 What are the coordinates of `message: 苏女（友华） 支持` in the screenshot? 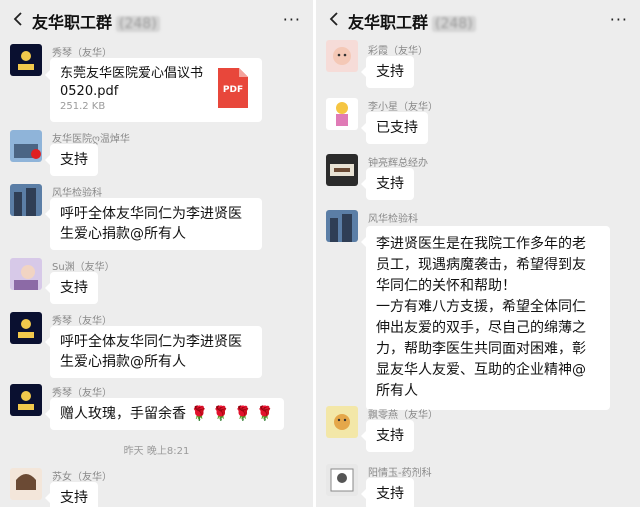 It's located at (156, 486).